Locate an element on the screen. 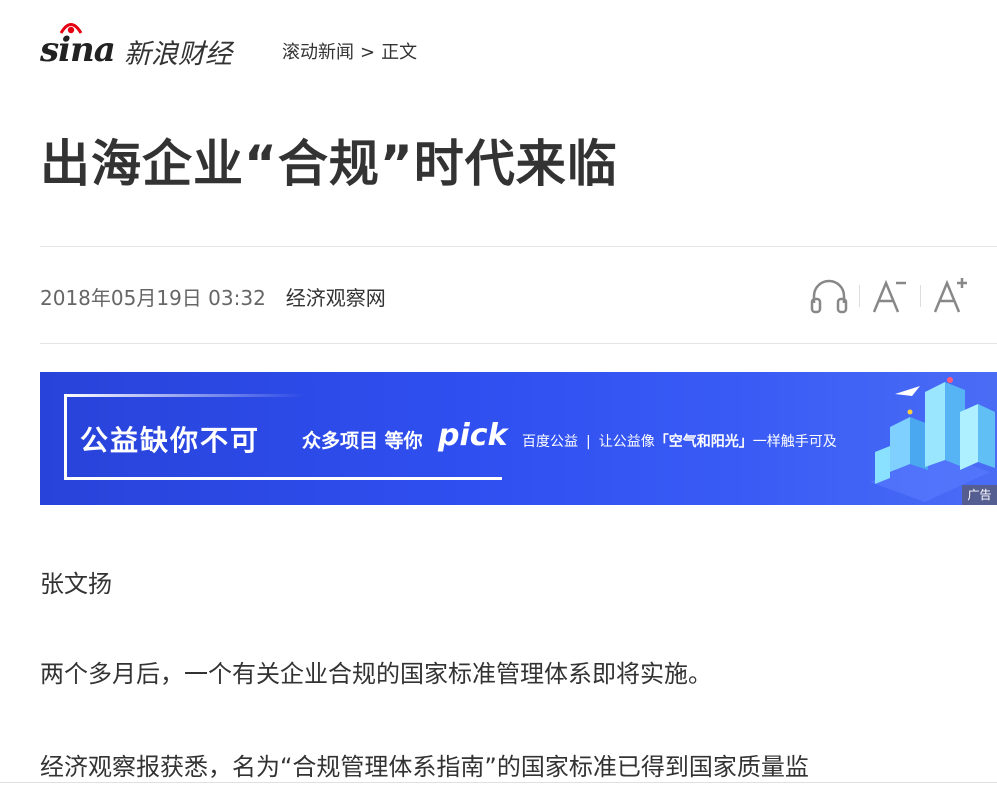  ad-slogan: 百度公益 | 让公益像「空气和阳光」一样触手可及 is located at coordinates (679, 441).